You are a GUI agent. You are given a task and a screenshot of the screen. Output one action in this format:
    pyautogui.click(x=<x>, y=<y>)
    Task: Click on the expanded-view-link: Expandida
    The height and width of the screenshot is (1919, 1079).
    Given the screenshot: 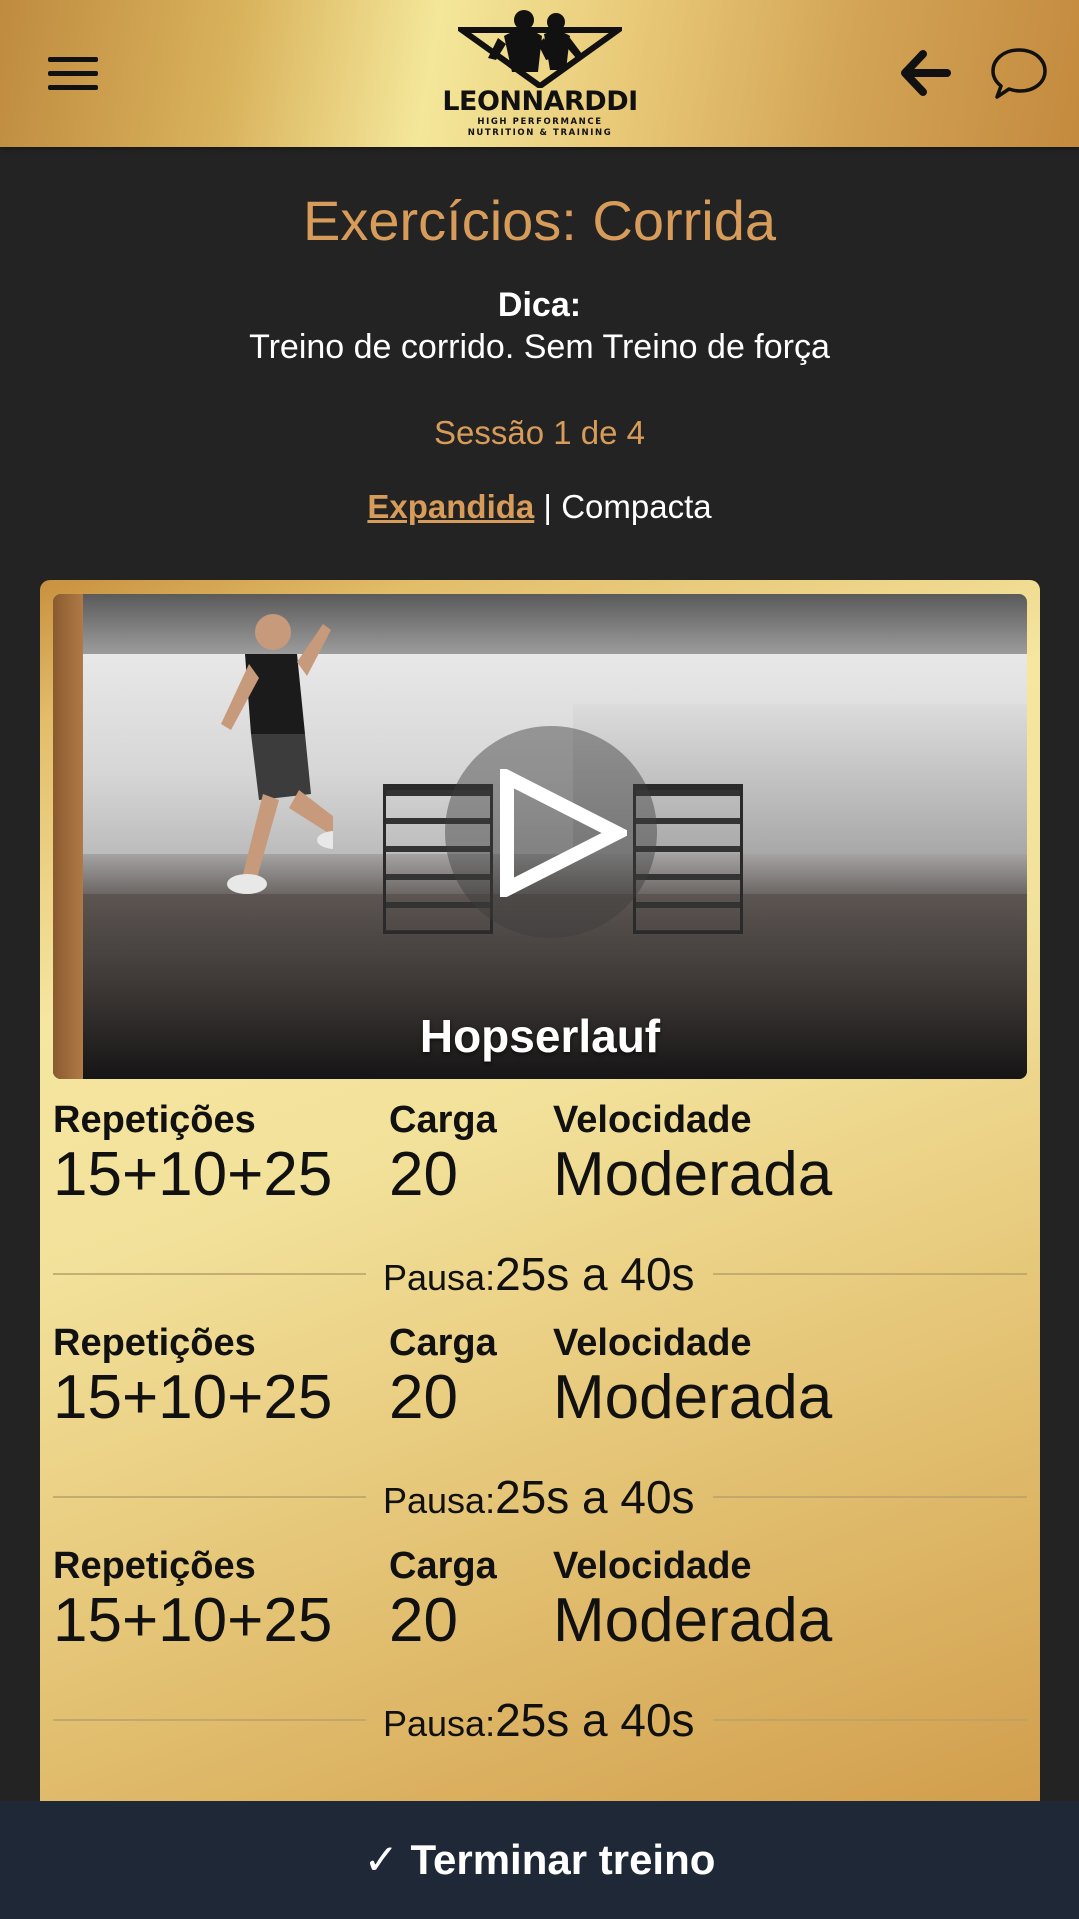 What is the action you would take?
    pyautogui.click(x=450, y=506)
    